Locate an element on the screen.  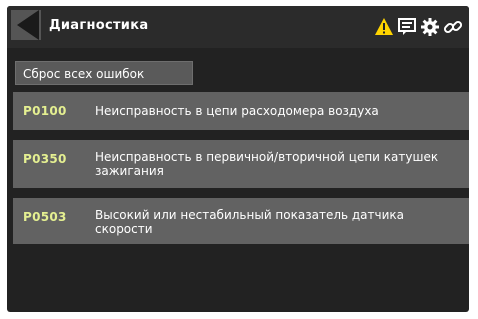
reset-all-errors-button: Сброс всех ошибок is located at coordinates (104, 73).